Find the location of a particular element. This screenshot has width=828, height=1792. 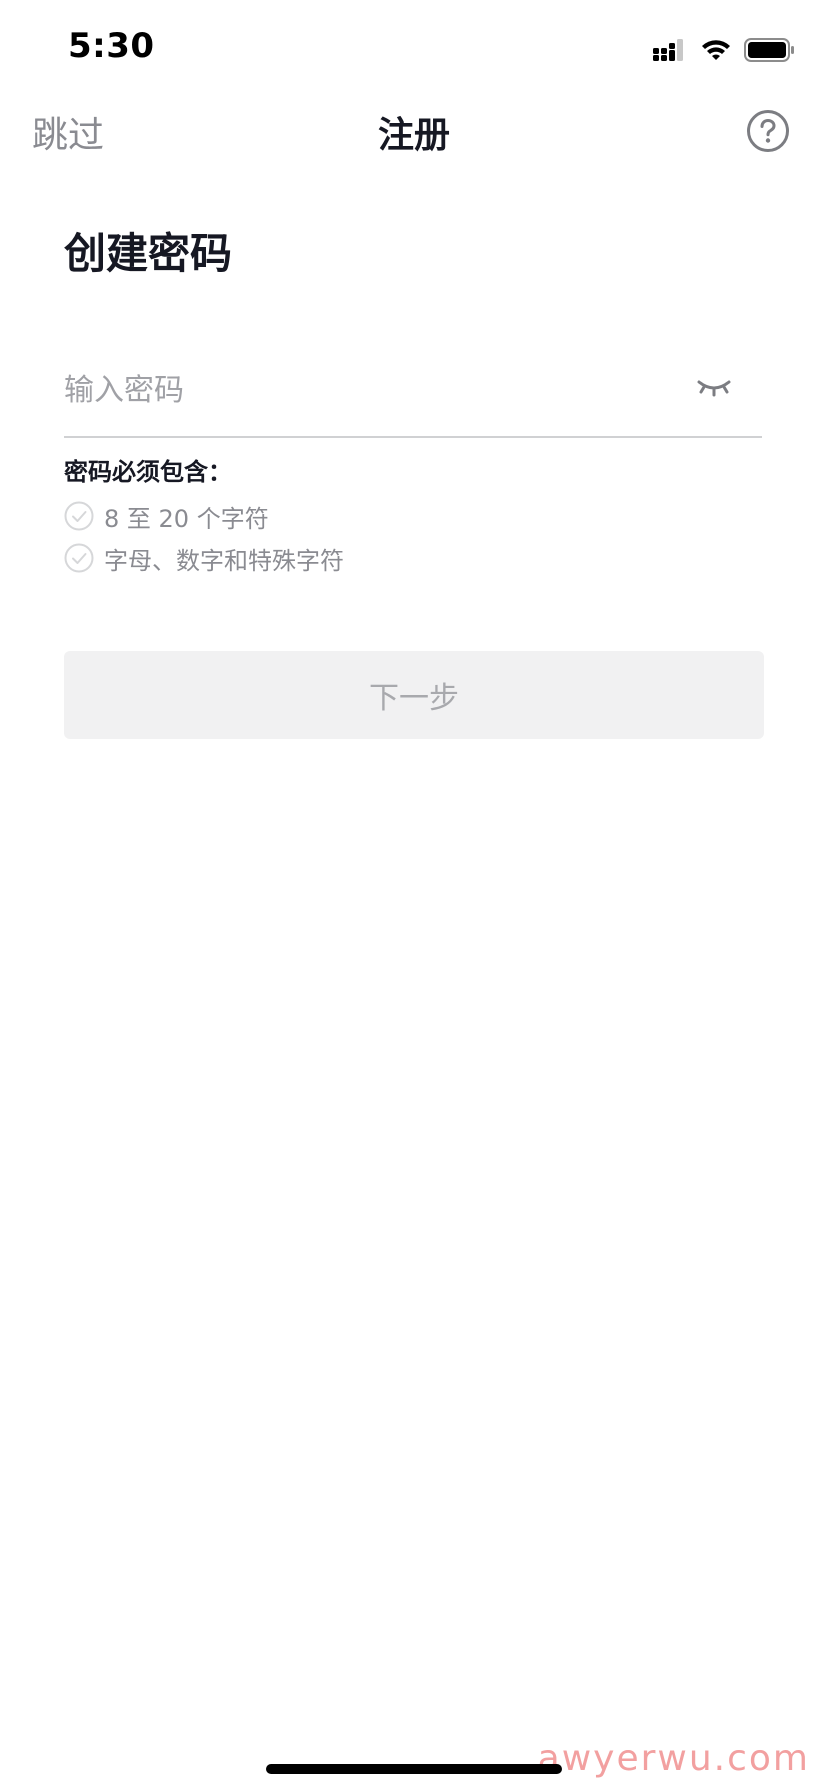

help-icon is located at coordinates (768, 131).